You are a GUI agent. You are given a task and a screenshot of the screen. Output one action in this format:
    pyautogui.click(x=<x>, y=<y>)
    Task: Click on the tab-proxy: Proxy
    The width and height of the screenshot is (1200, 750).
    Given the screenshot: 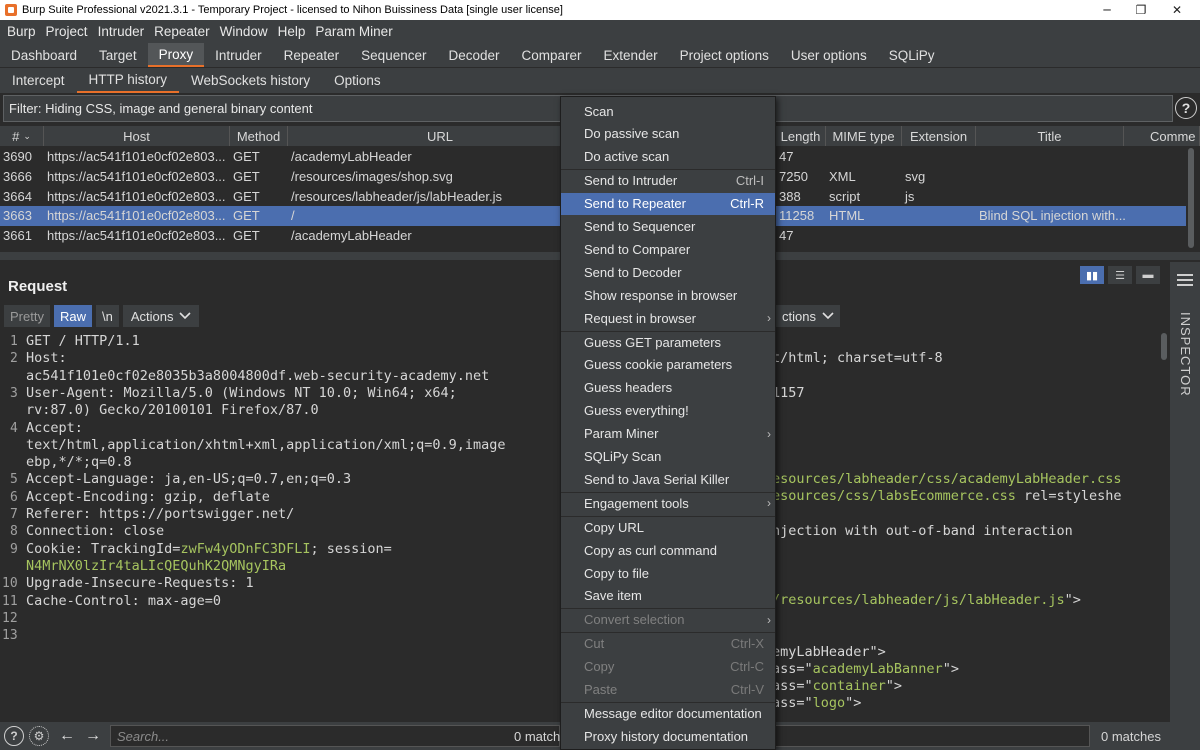 What is the action you would take?
    pyautogui.click(x=176, y=55)
    